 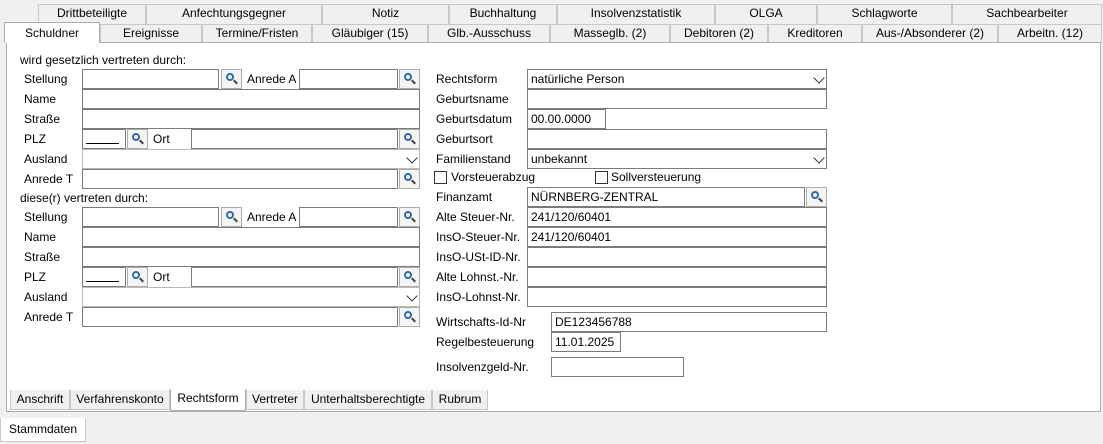 I want to click on finanzamt-field: NÜRNBERG-ZENTRAL, so click(x=666, y=197).